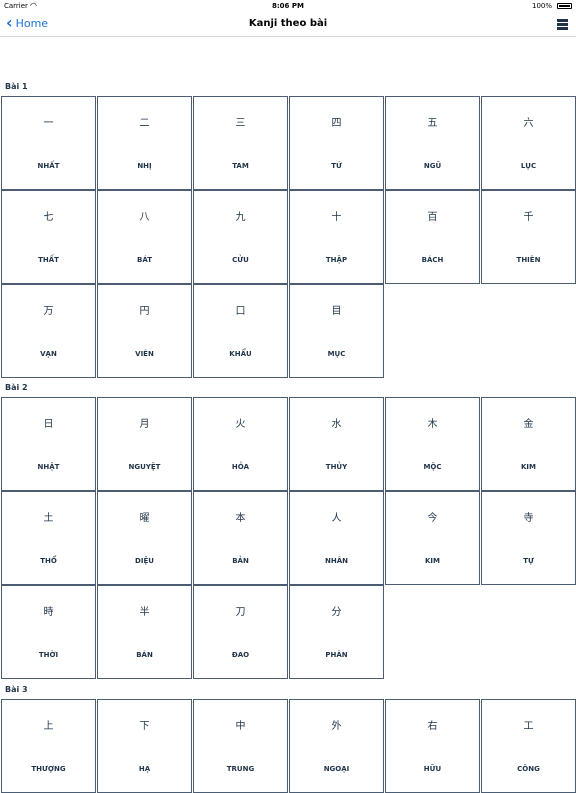 The image size is (576, 793). Describe the element at coordinates (240, 444) in the screenshot. I see `kanji-card: 火 HỎA` at that location.